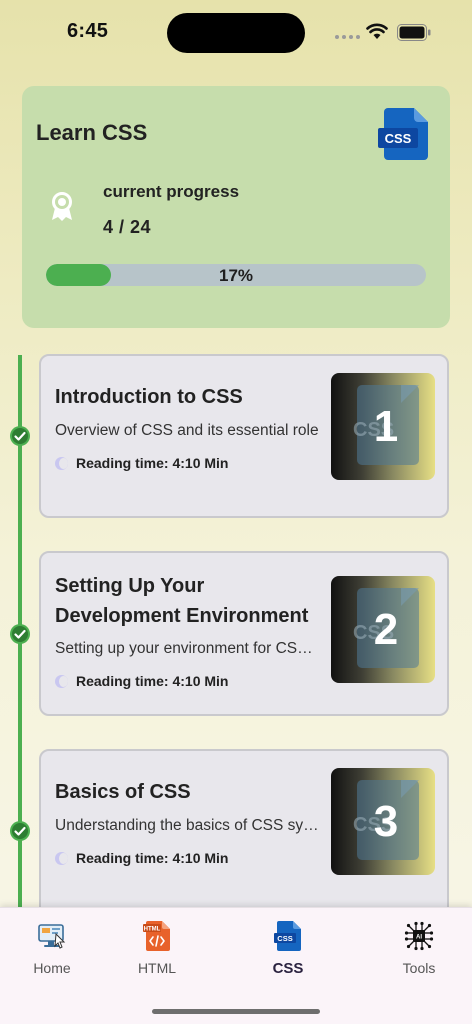  What do you see at coordinates (52, 968) in the screenshot?
I see `tab-home-label: Home` at bounding box center [52, 968].